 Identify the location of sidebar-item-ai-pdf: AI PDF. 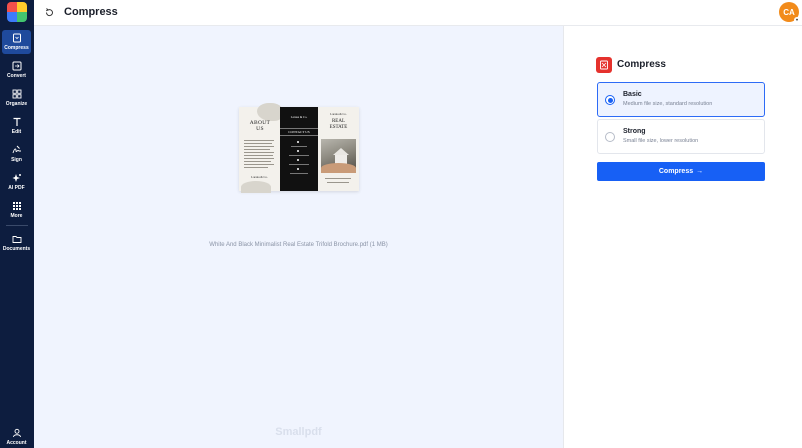
(16, 182).